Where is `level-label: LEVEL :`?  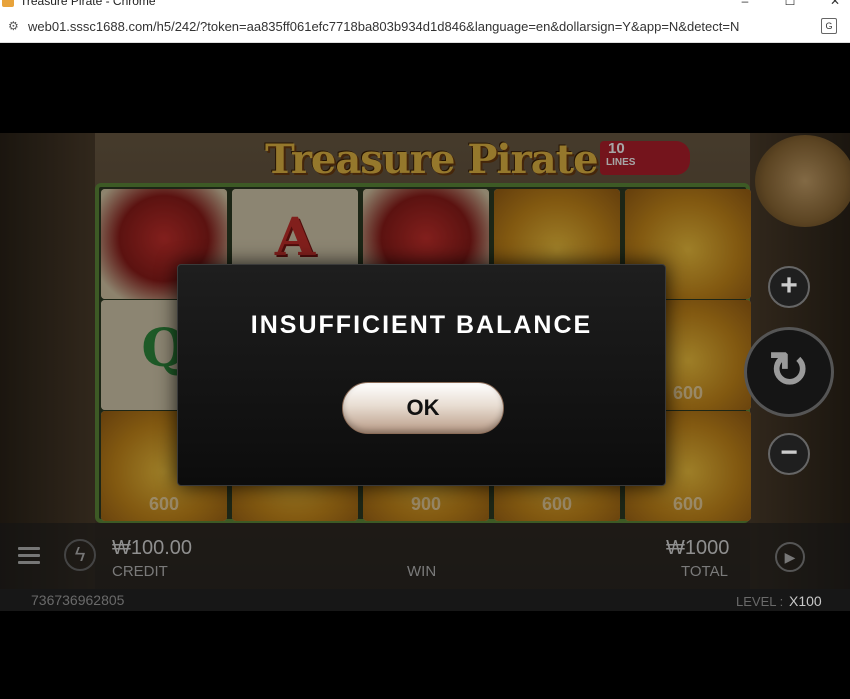 level-label: LEVEL : is located at coordinates (760, 601).